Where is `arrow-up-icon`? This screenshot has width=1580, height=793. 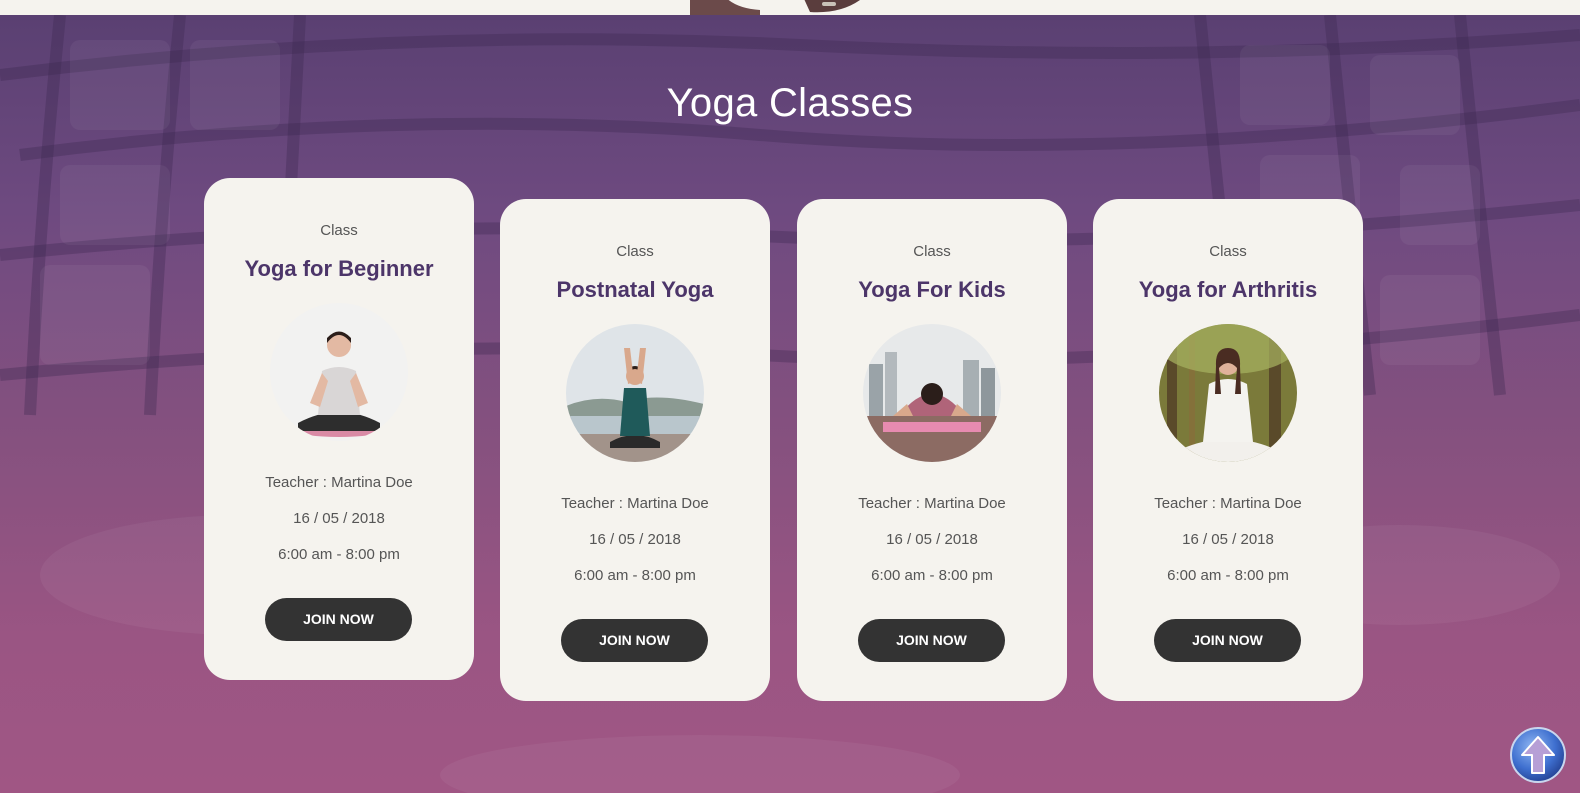
arrow-up-icon is located at coordinates (1538, 755).